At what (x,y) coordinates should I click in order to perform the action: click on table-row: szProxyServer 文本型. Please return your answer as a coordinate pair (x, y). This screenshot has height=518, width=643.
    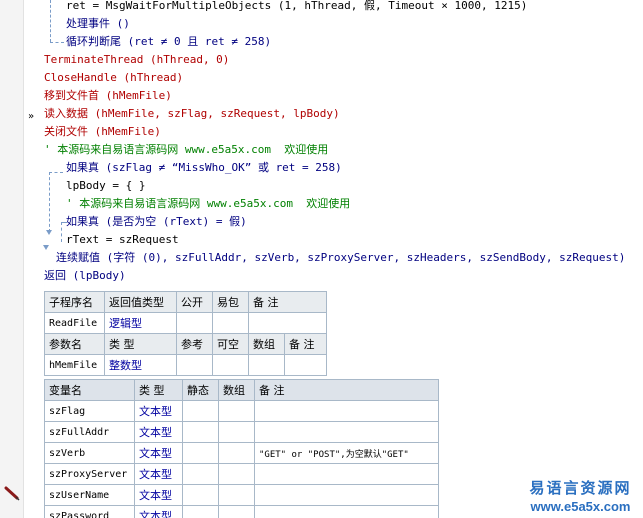
    Looking at the image, I should click on (241, 474).